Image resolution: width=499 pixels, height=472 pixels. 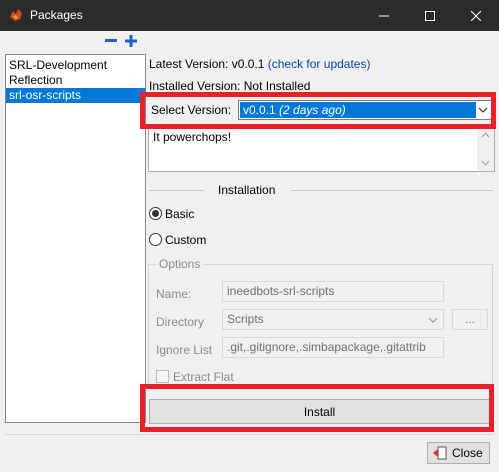 I want to click on package-item-srl-development: SRL-Development, so click(x=75, y=65).